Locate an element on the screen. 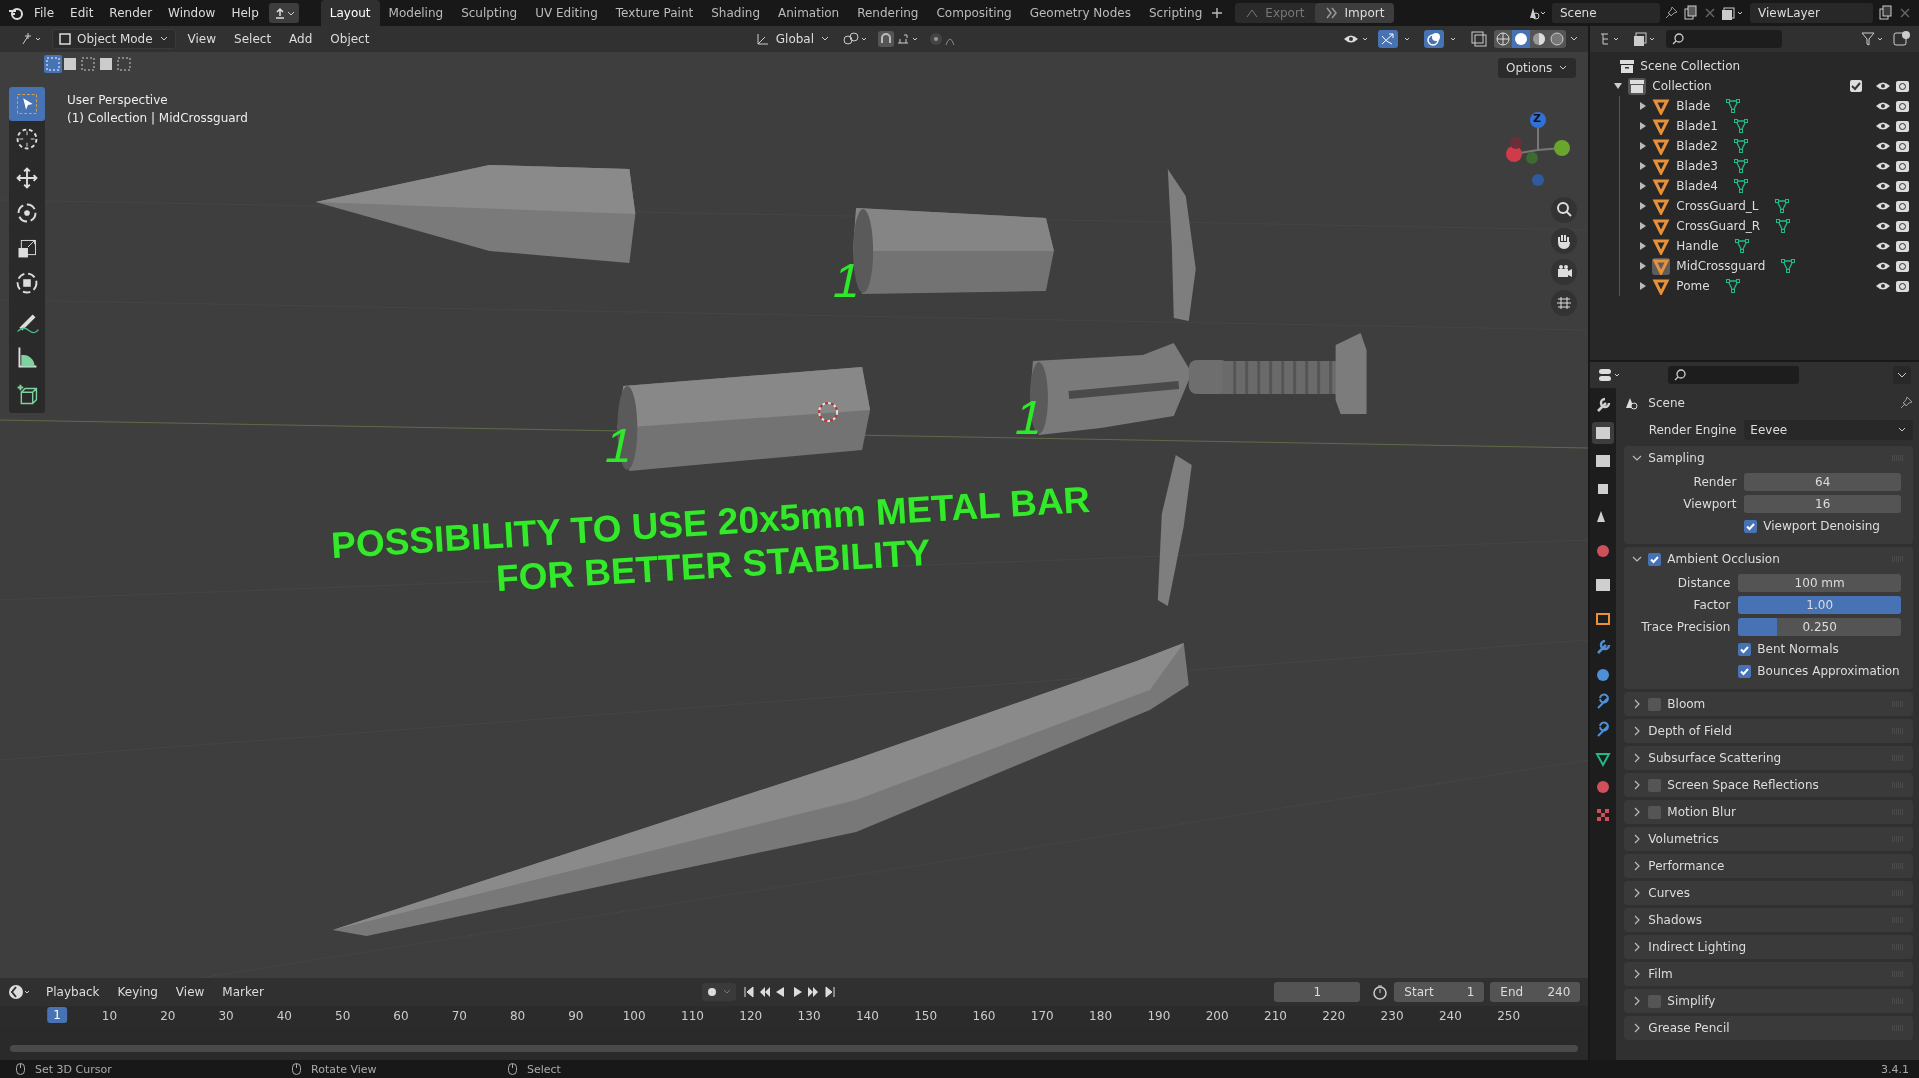 The height and width of the screenshot is (1078, 1919). panel-header: Depth of Field is located at coordinates (1768, 731).